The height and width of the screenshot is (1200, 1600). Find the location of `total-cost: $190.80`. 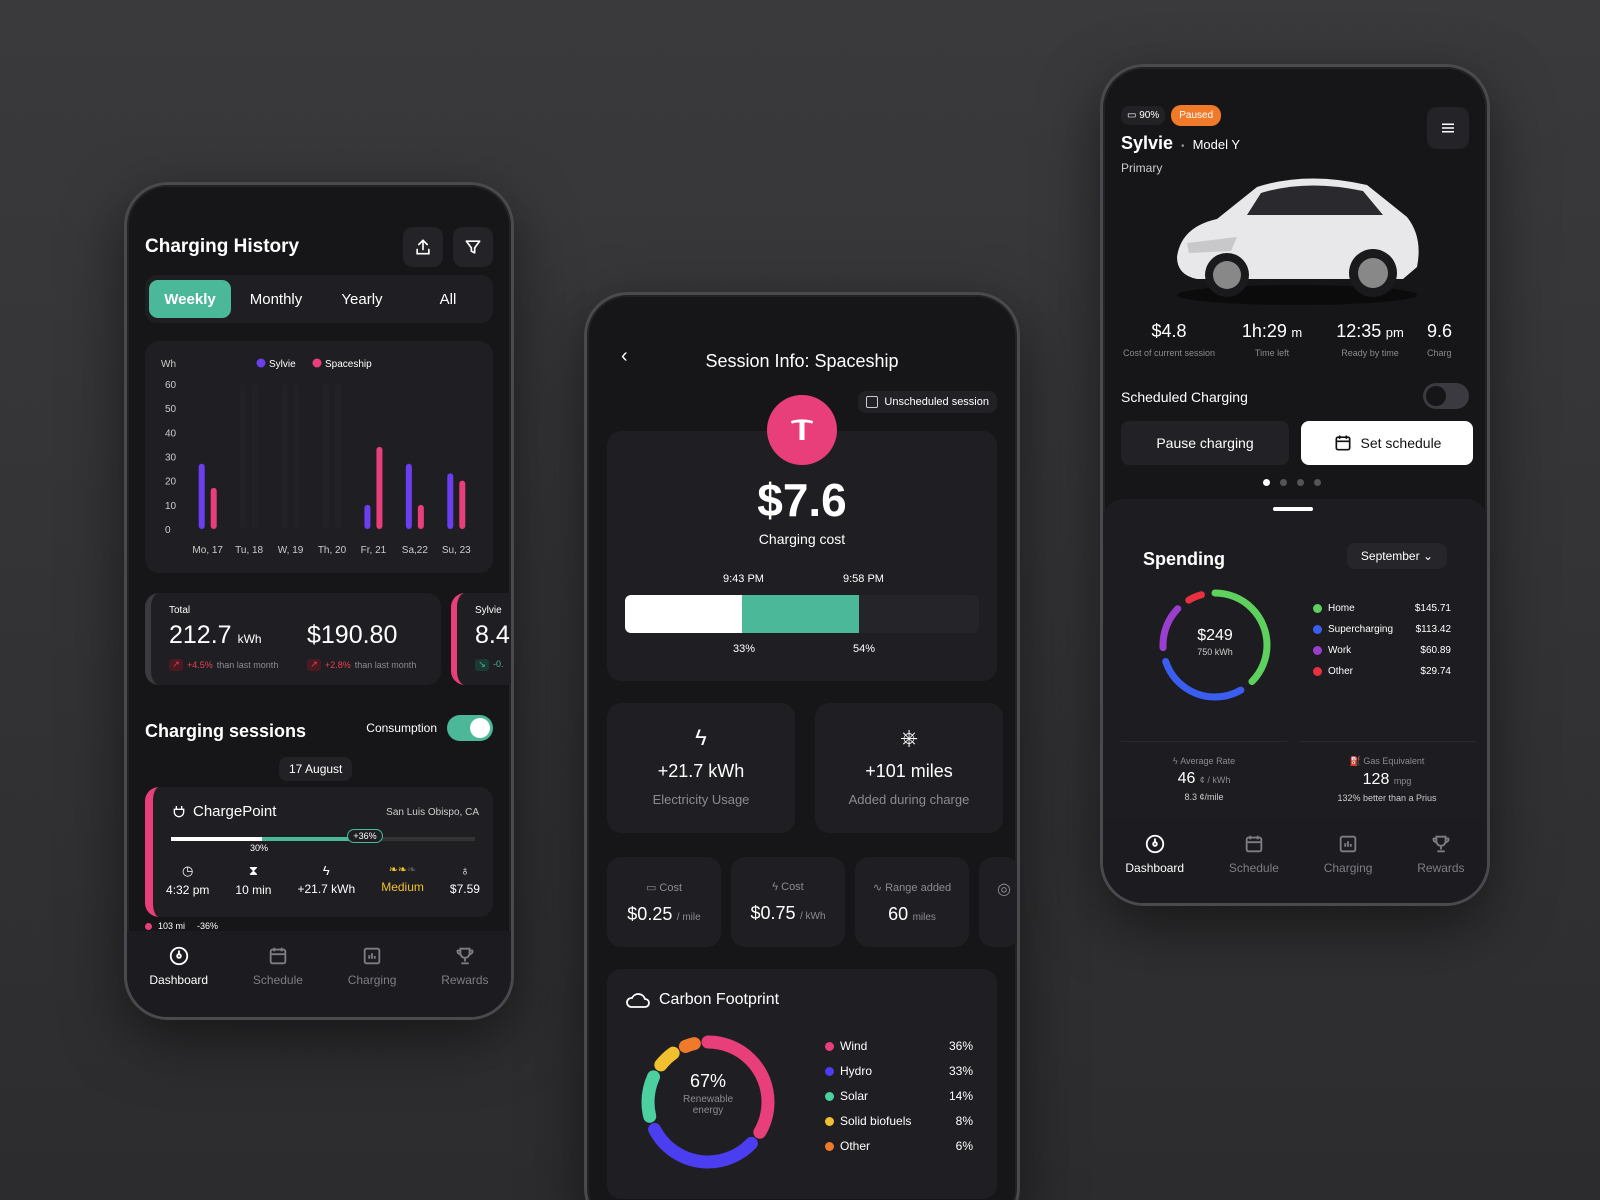

total-cost: $190.80 is located at coordinates (352, 635).